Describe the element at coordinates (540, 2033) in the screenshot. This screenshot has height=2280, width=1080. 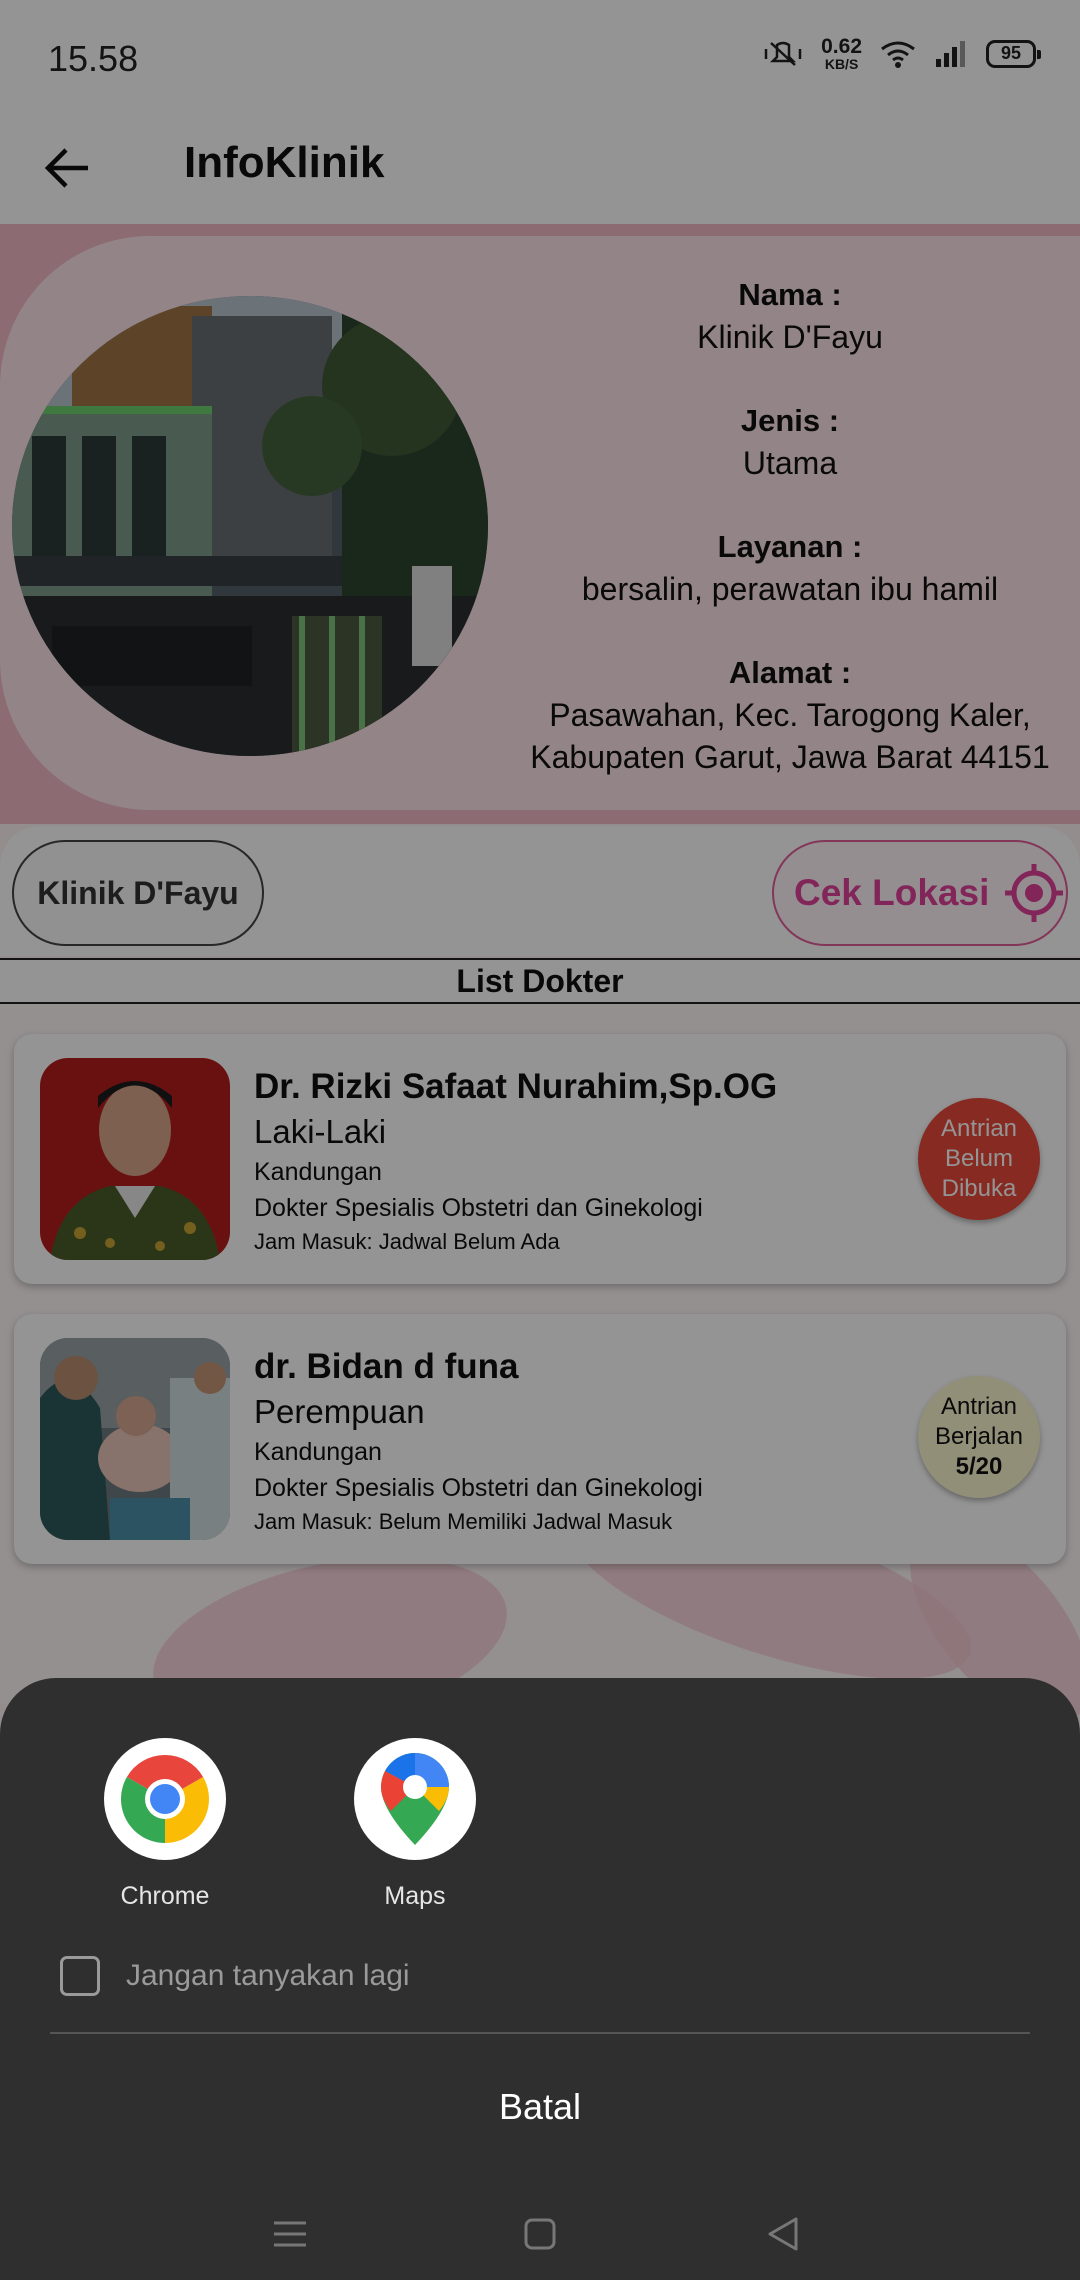
I see `sheet-divider` at that location.